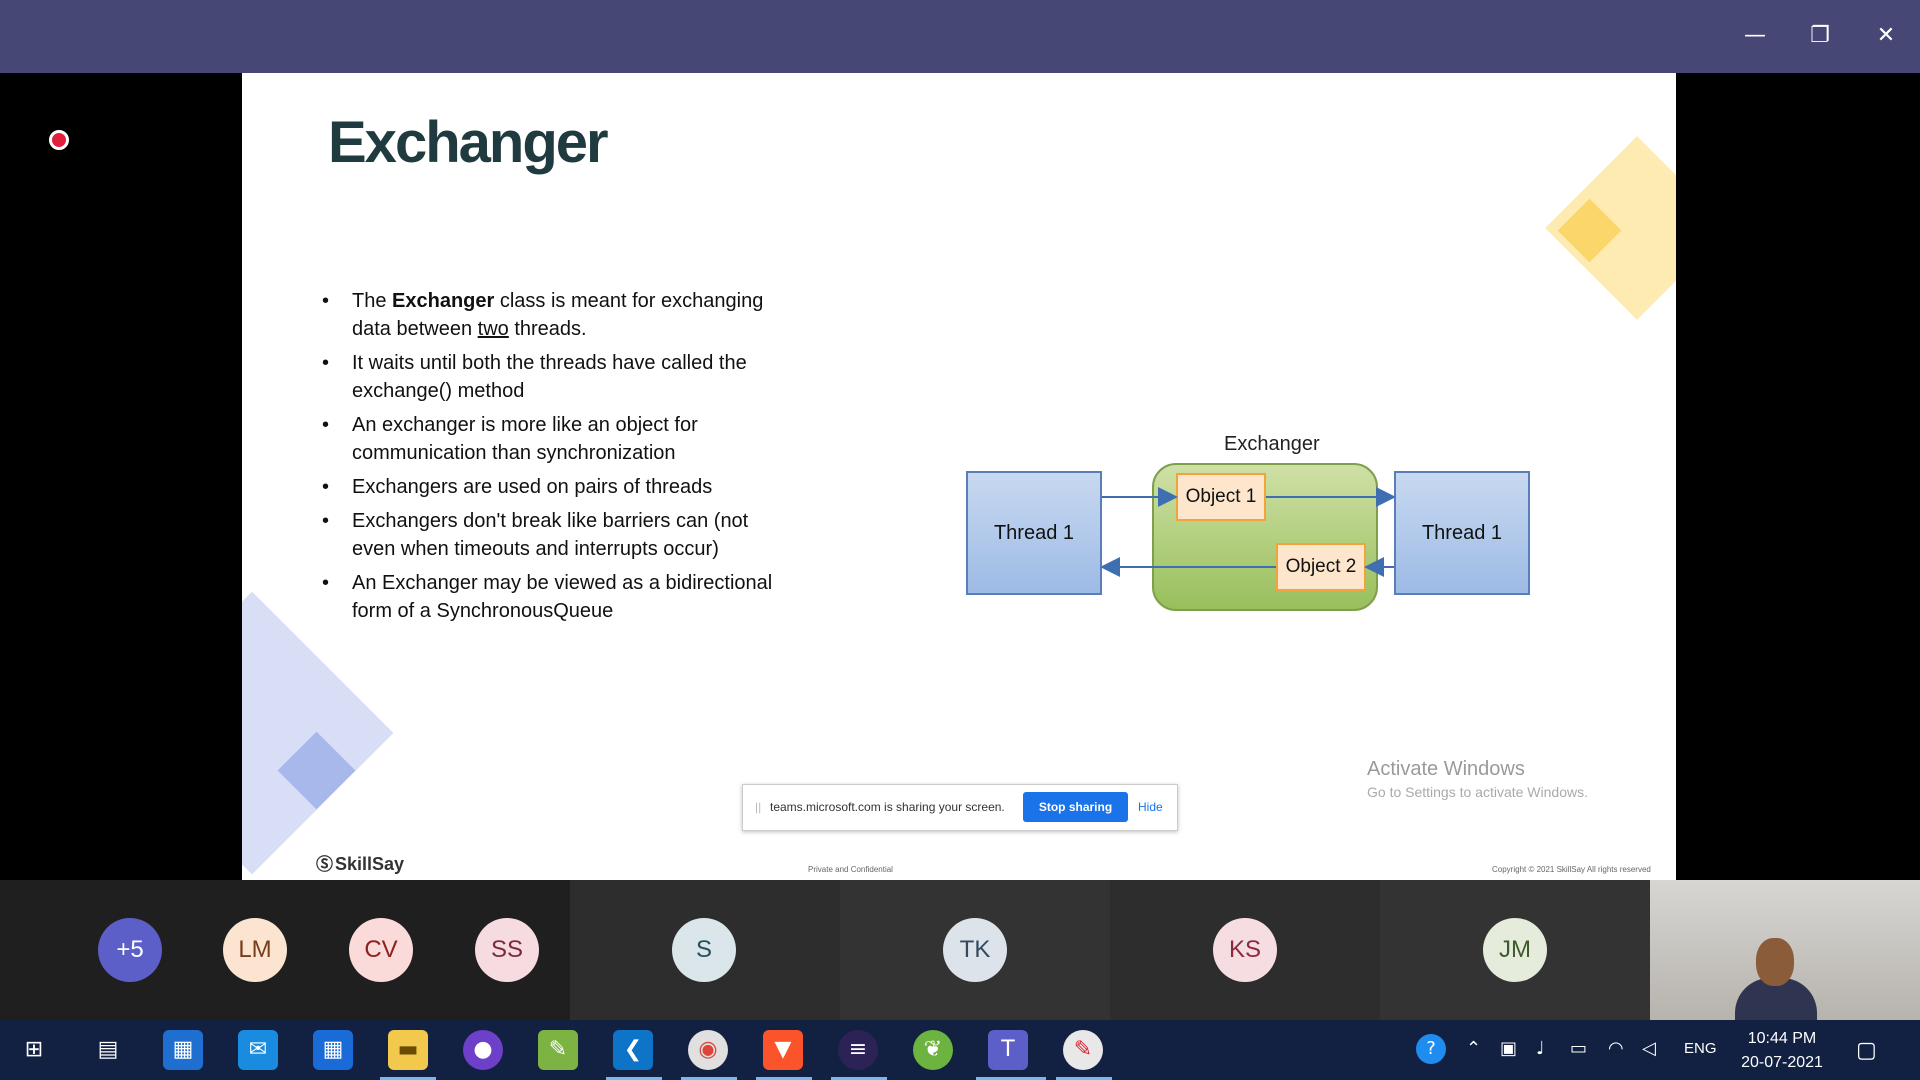 The height and width of the screenshot is (1080, 1920). What do you see at coordinates (1245, 950) in the screenshot?
I see `avatar: KS` at bounding box center [1245, 950].